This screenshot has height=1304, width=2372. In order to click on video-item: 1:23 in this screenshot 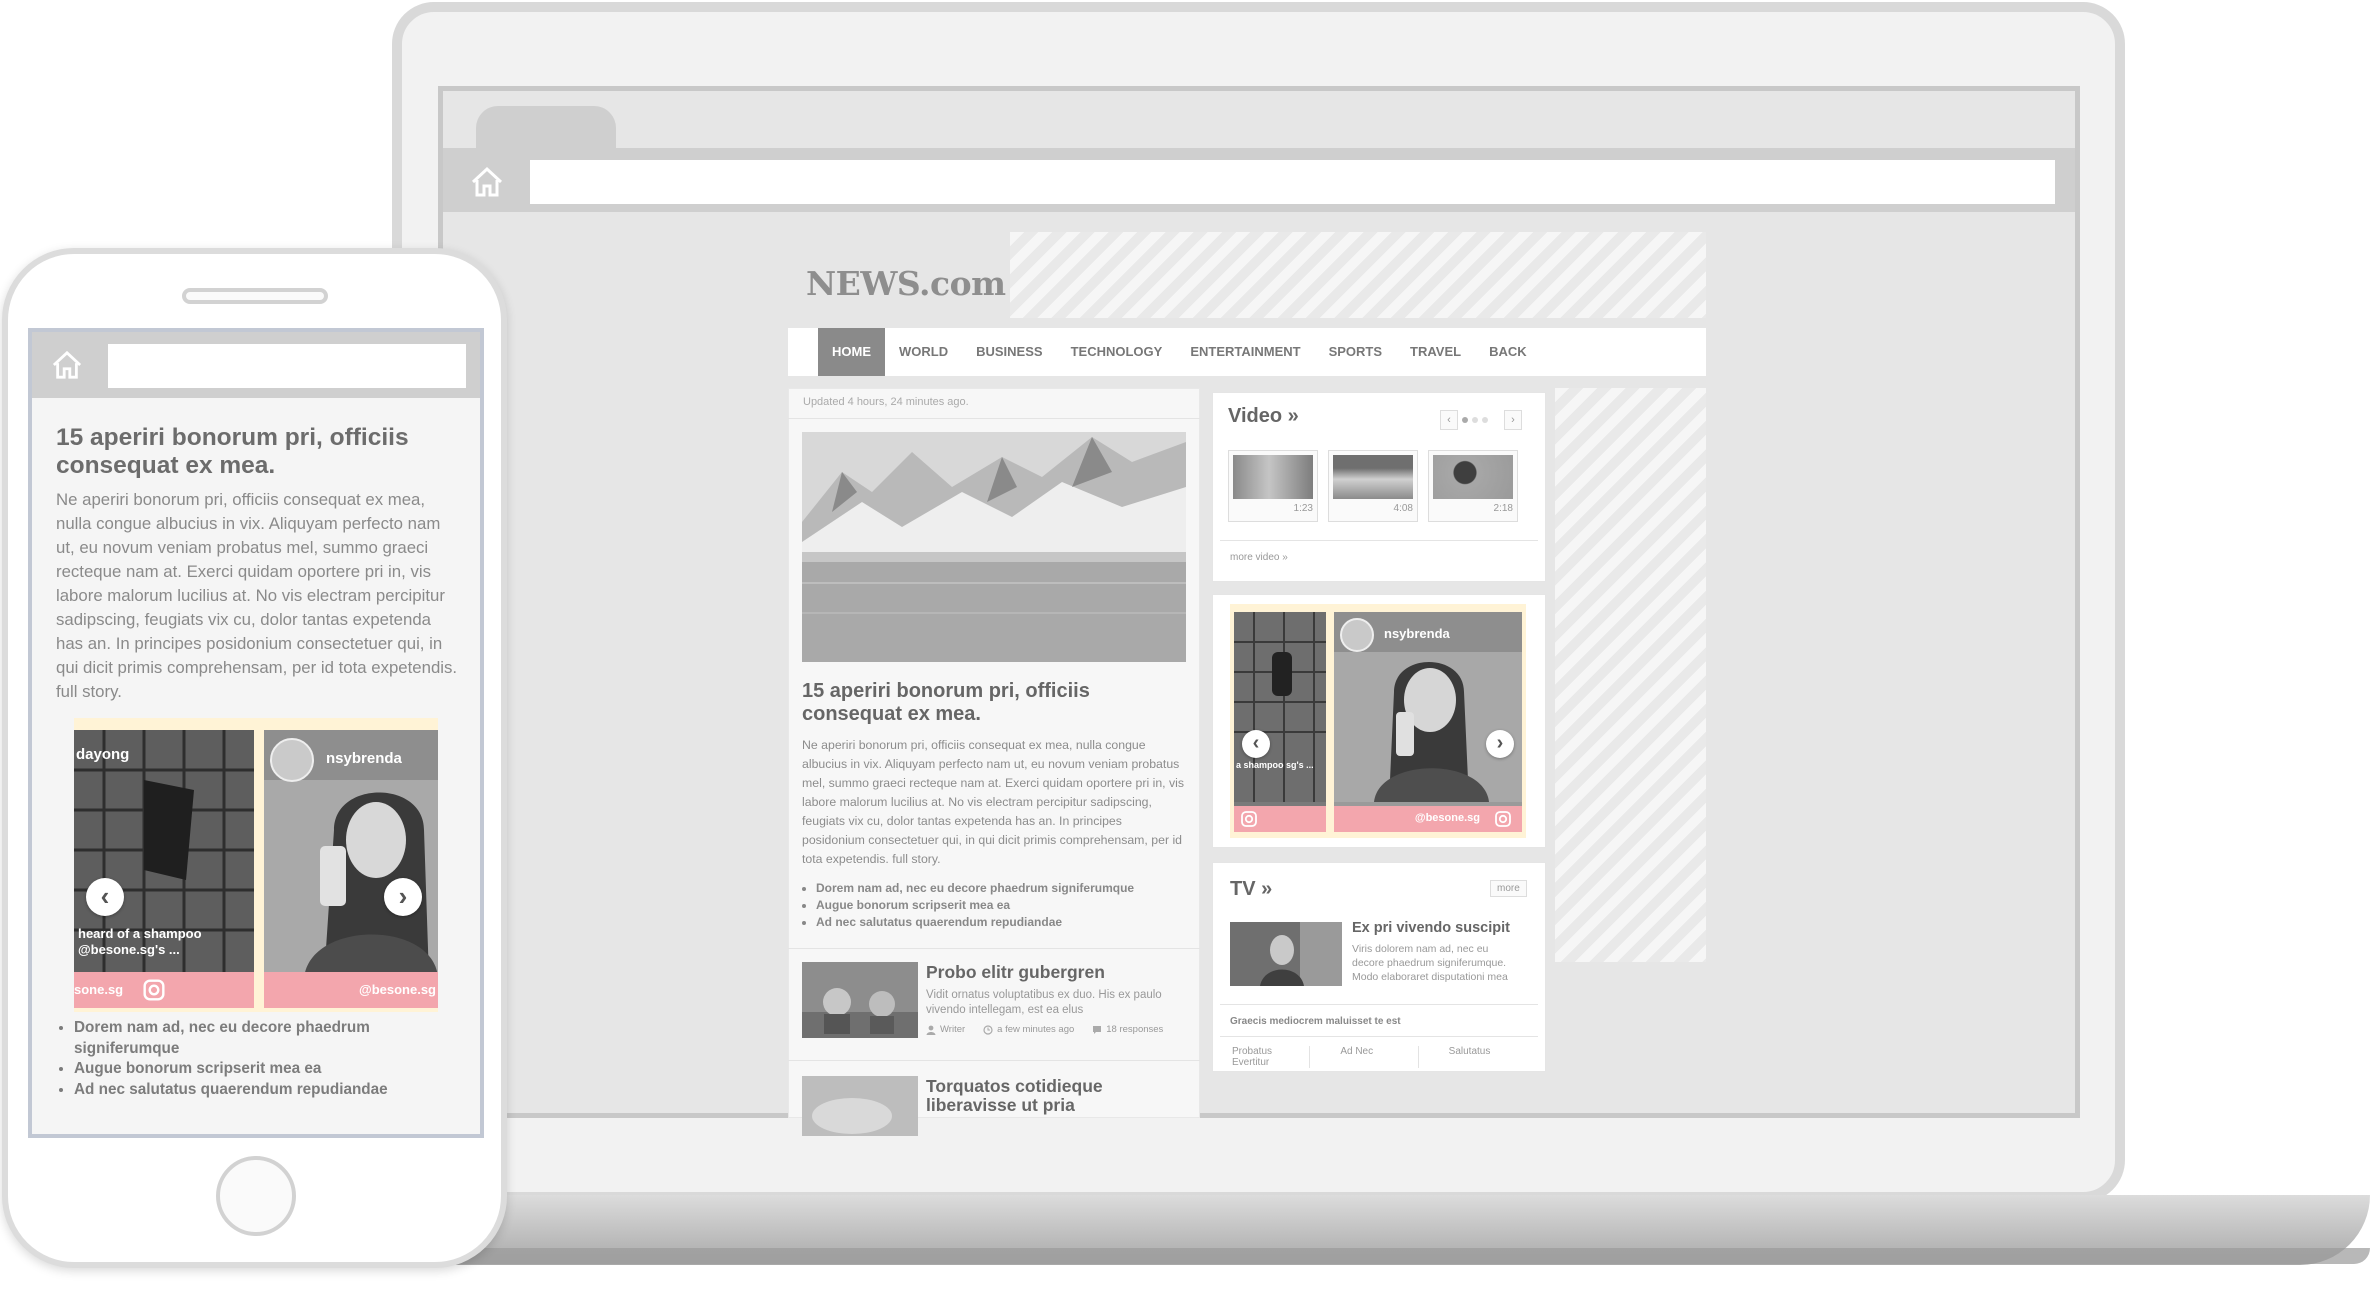, I will do `click(1273, 486)`.